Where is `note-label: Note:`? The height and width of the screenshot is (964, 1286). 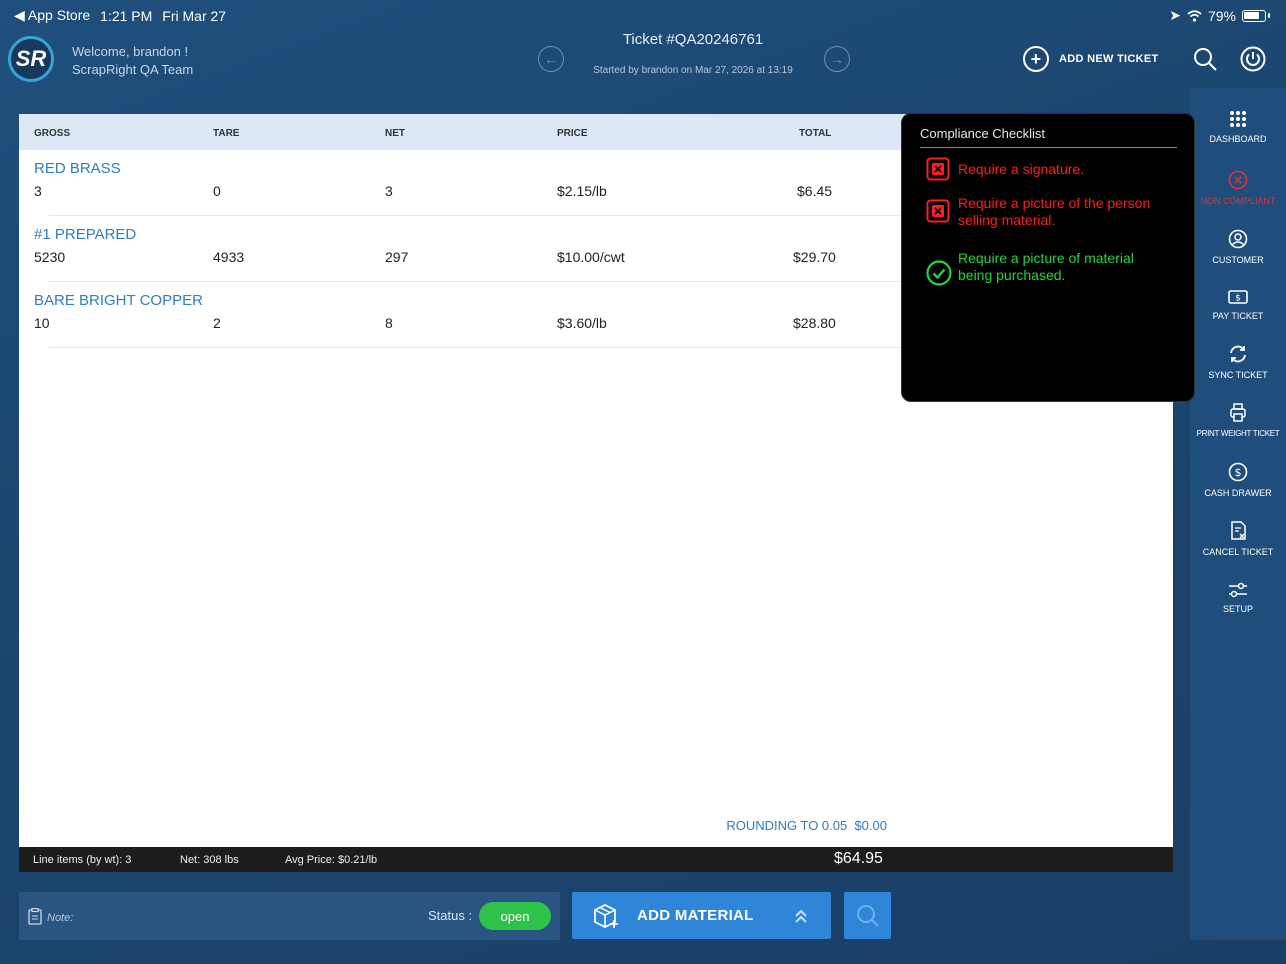
note-label: Note: is located at coordinates (60, 918).